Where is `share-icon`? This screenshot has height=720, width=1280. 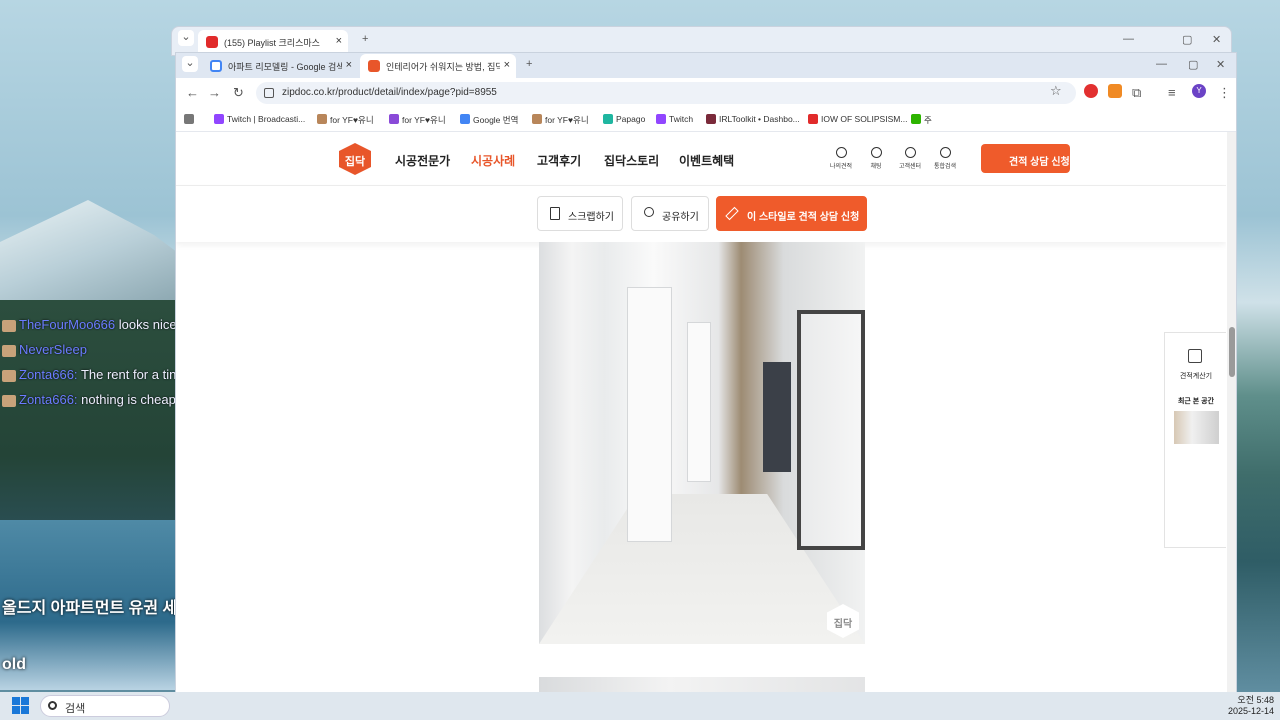 share-icon is located at coordinates (649, 212).